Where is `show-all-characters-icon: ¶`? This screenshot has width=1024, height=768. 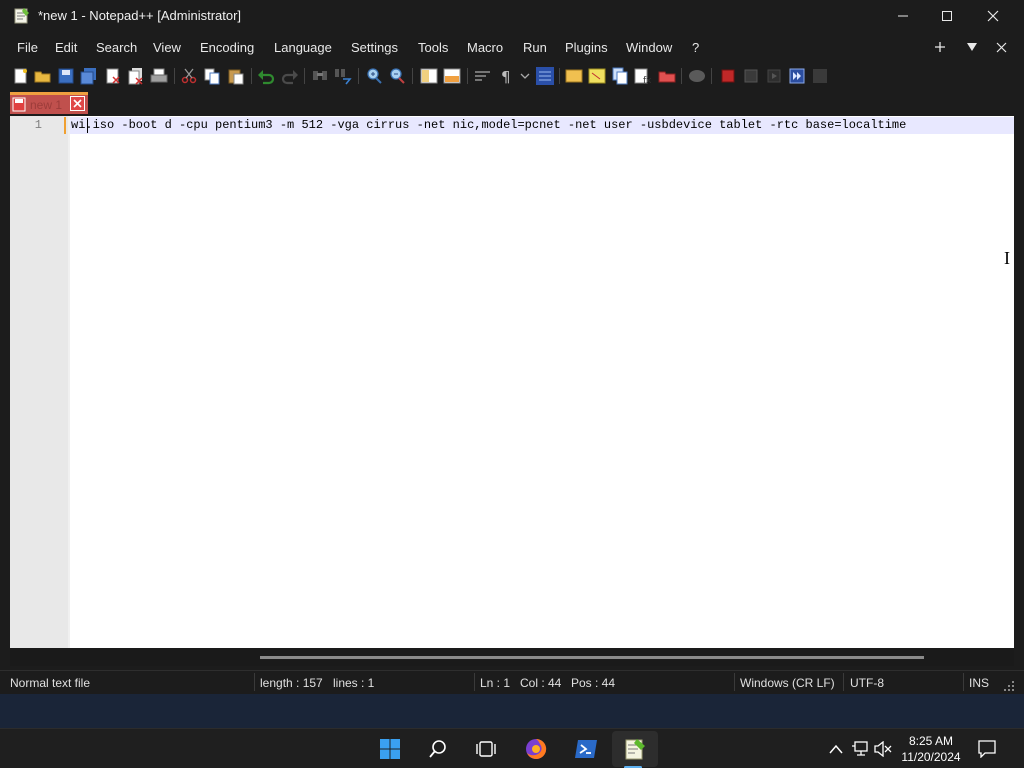 show-all-characters-icon: ¶ is located at coordinates (506, 76).